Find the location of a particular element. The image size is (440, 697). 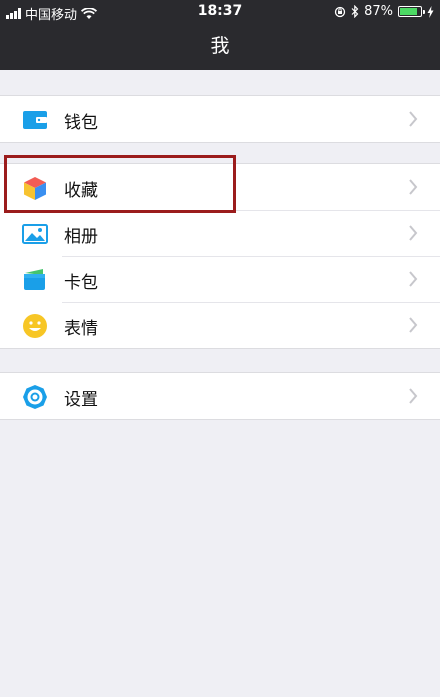

charging-icon is located at coordinates (430, 11).